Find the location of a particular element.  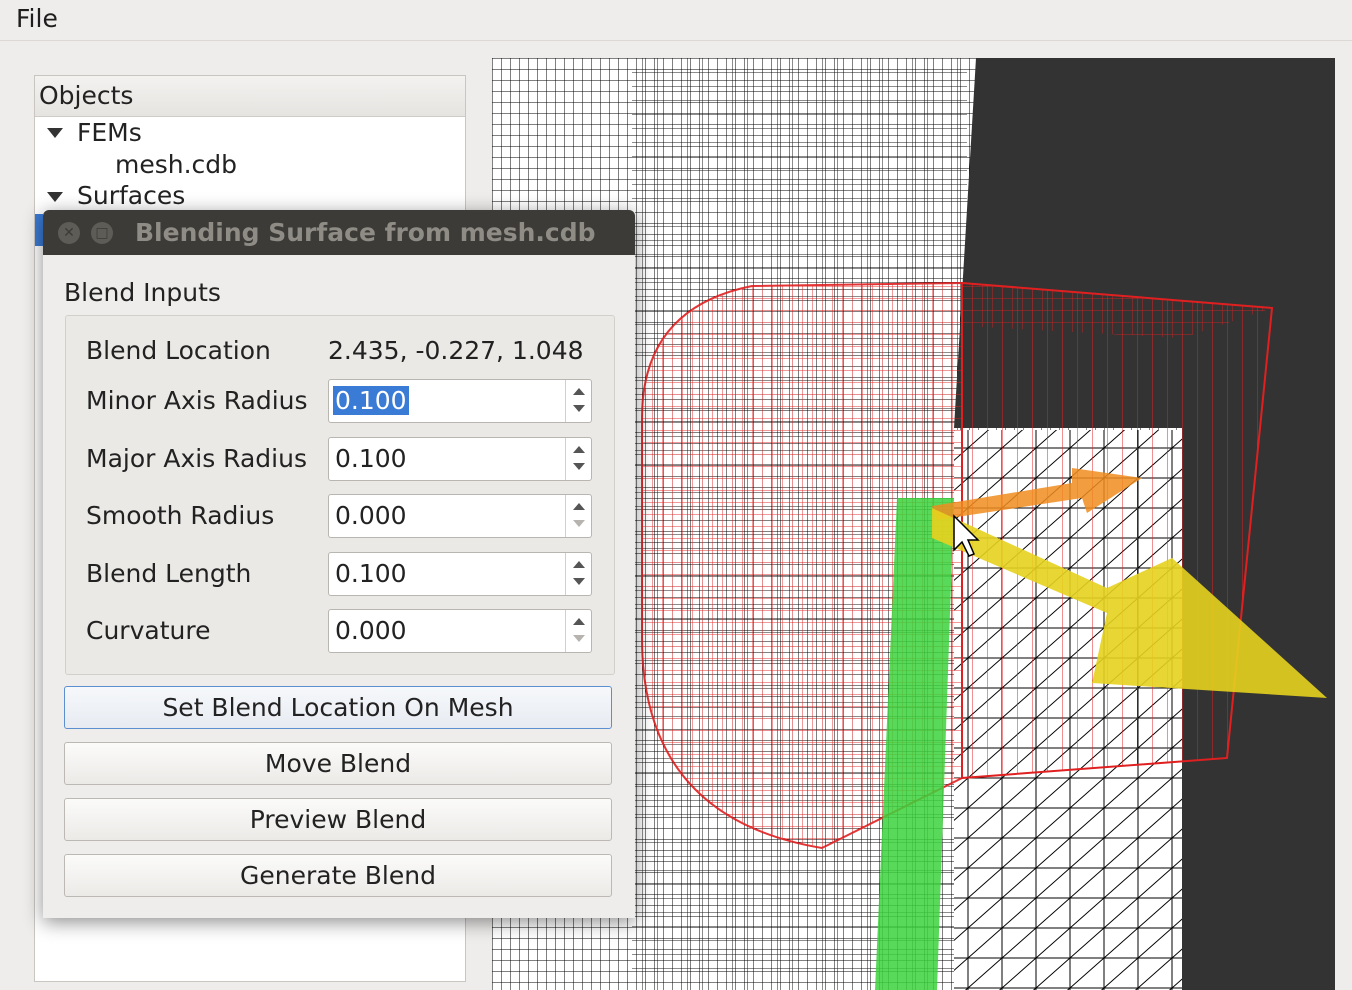

objects-header: Objects is located at coordinates (250, 96).